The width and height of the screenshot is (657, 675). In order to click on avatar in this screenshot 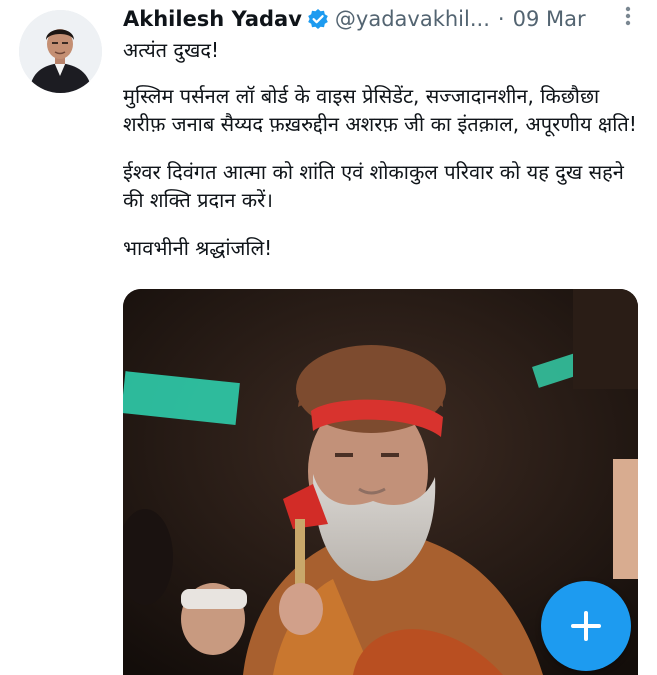, I will do `click(60, 51)`.